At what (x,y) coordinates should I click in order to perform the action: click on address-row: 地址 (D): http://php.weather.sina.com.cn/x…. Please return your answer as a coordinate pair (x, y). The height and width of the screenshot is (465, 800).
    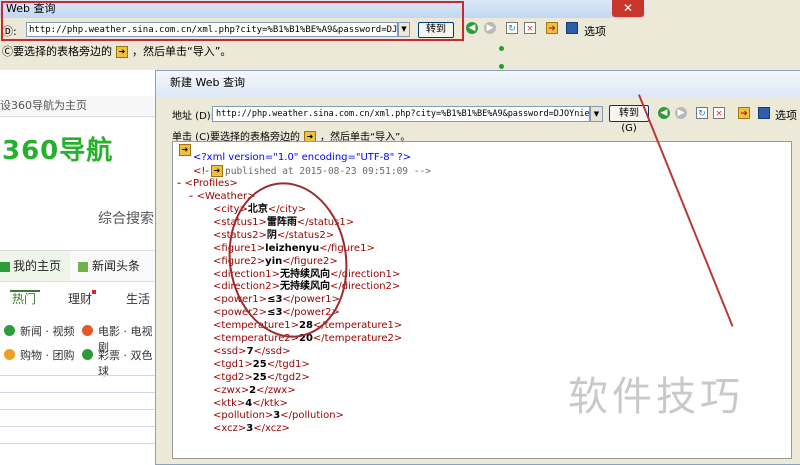
    Looking at the image, I should click on (478, 117).